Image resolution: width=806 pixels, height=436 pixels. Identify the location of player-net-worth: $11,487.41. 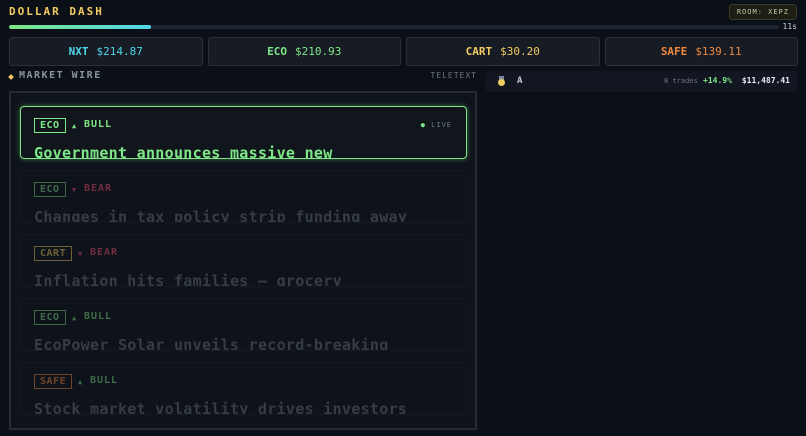
(765, 80).